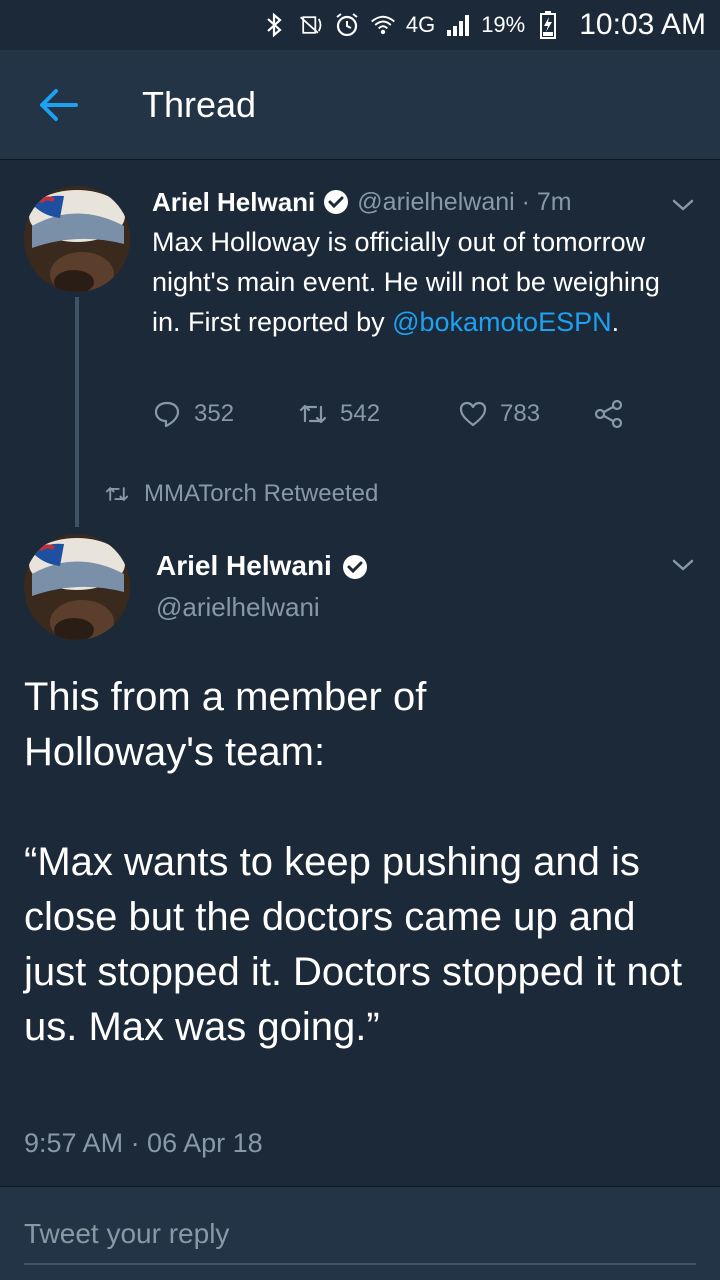  What do you see at coordinates (458, 25) in the screenshot?
I see `signal-icon` at bounding box center [458, 25].